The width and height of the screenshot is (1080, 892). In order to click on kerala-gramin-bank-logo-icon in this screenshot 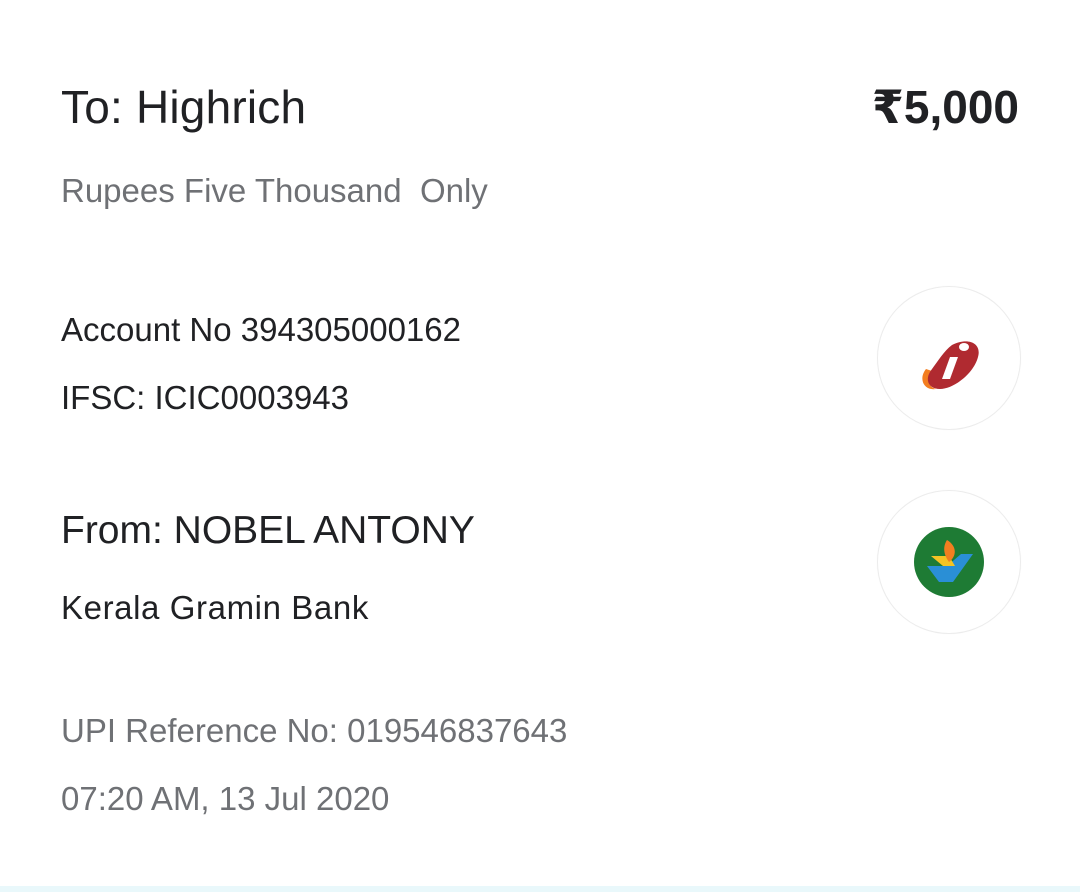, I will do `click(949, 562)`.